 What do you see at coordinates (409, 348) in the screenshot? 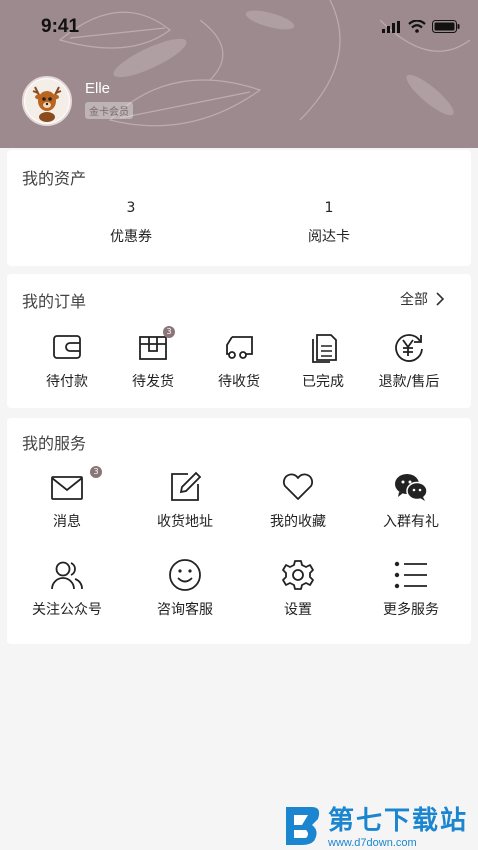
I see `refund-icon` at bounding box center [409, 348].